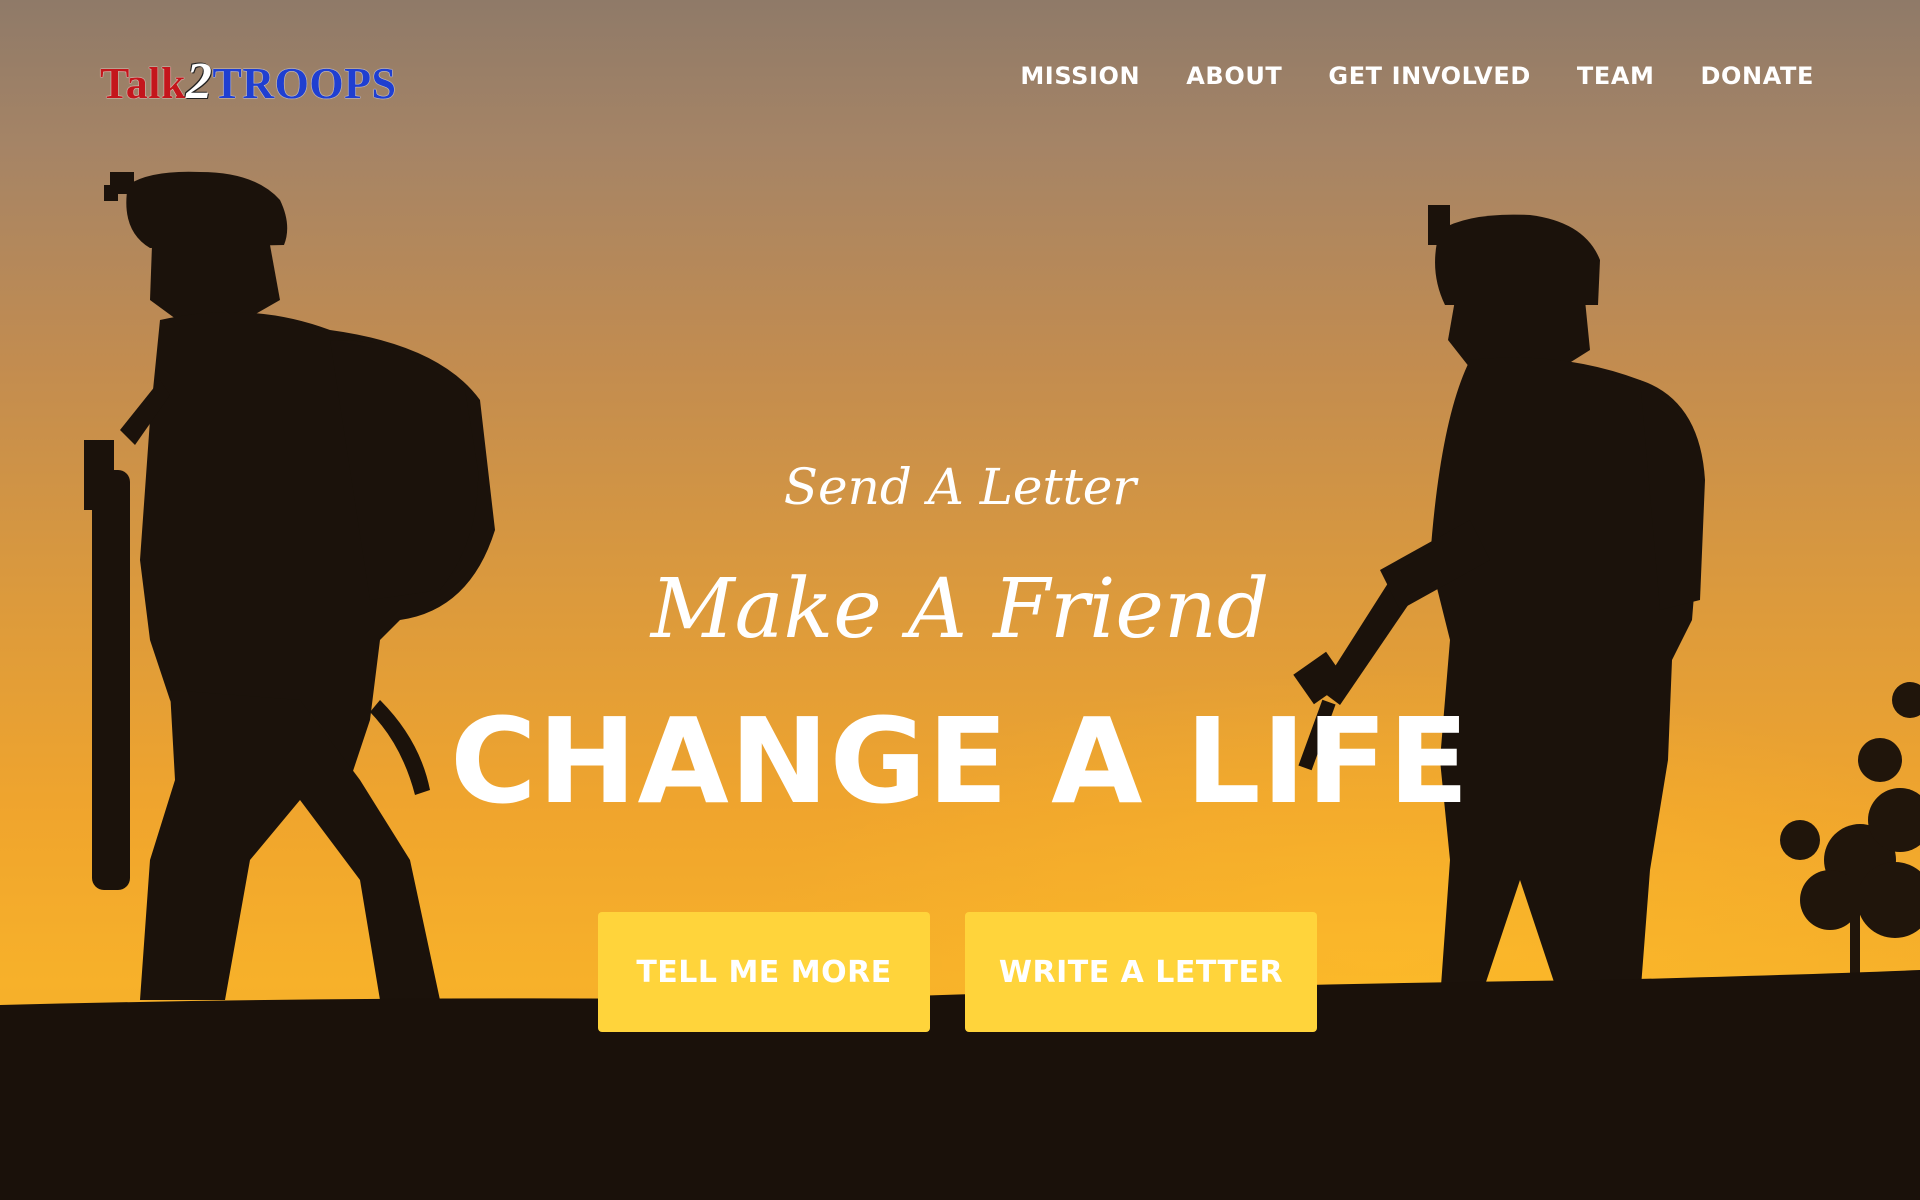 The width and height of the screenshot is (1920, 1200). Describe the element at coordinates (960, 761) in the screenshot. I see `hero-headline: CHANGE A LIFE` at that location.